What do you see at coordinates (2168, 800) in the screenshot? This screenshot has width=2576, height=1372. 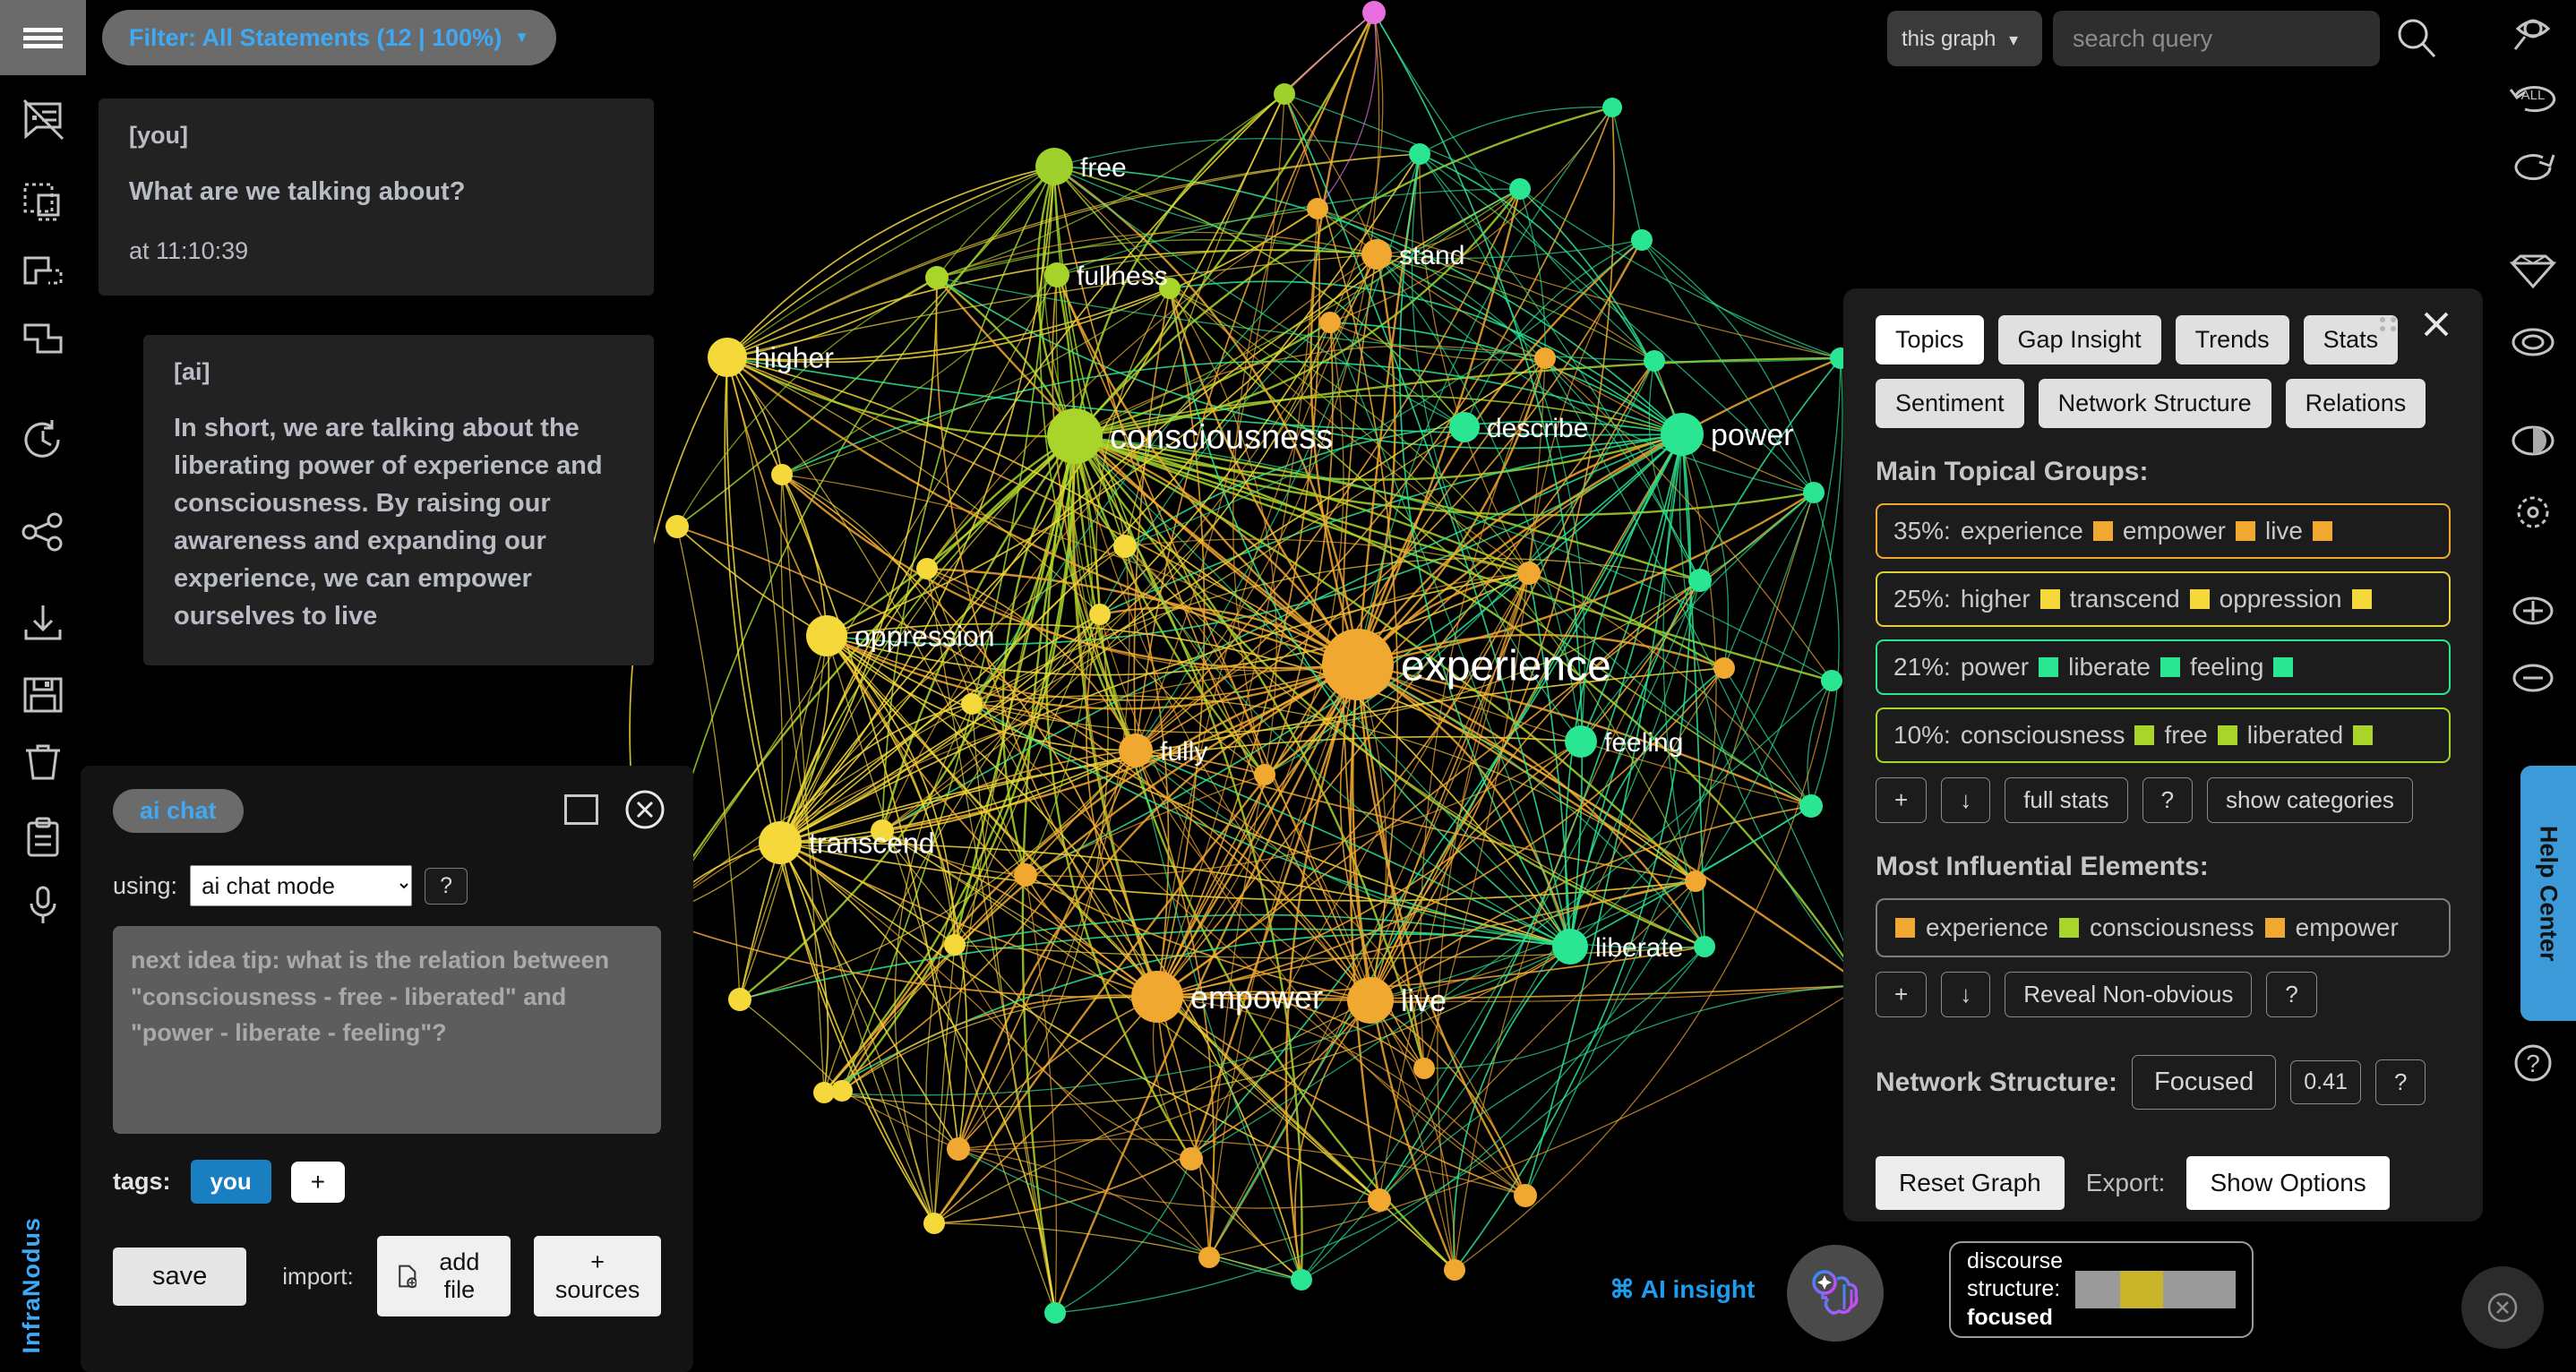 I see `topic-control-: ?` at bounding box center [2168, 800].